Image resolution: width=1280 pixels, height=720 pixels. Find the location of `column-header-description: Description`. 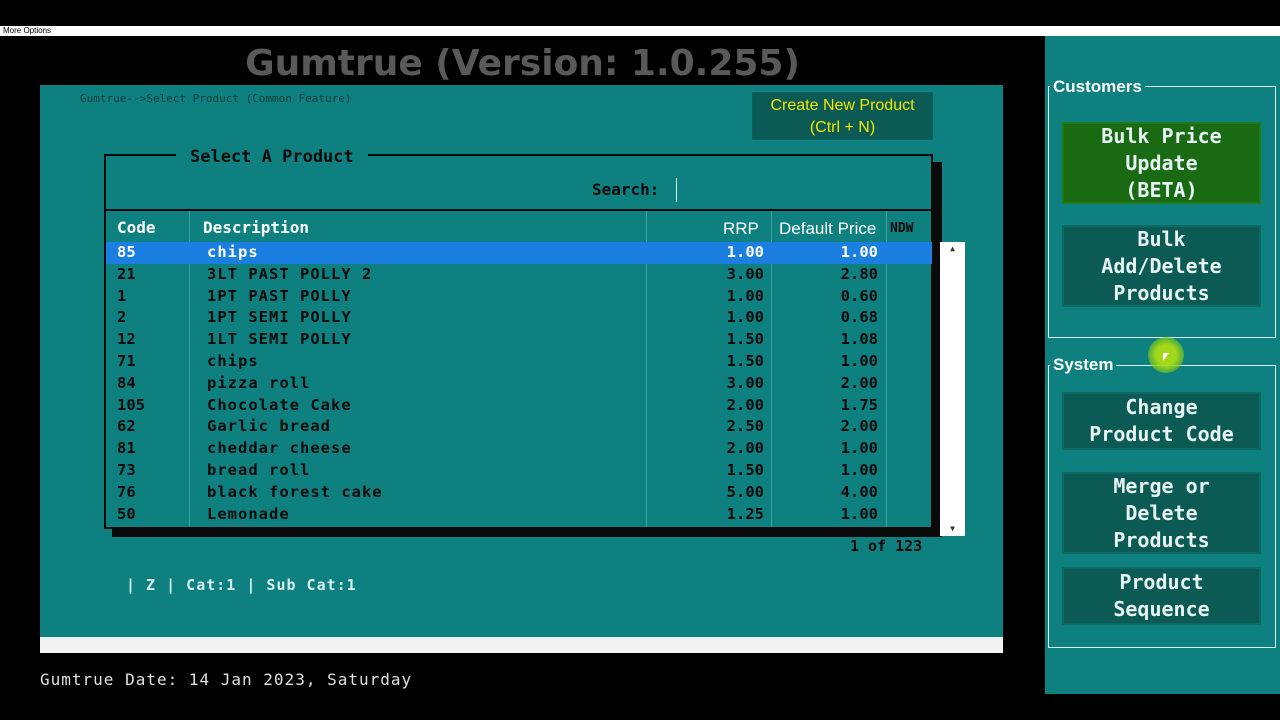

column-header-description: Description is located at coordinates (256, 227).